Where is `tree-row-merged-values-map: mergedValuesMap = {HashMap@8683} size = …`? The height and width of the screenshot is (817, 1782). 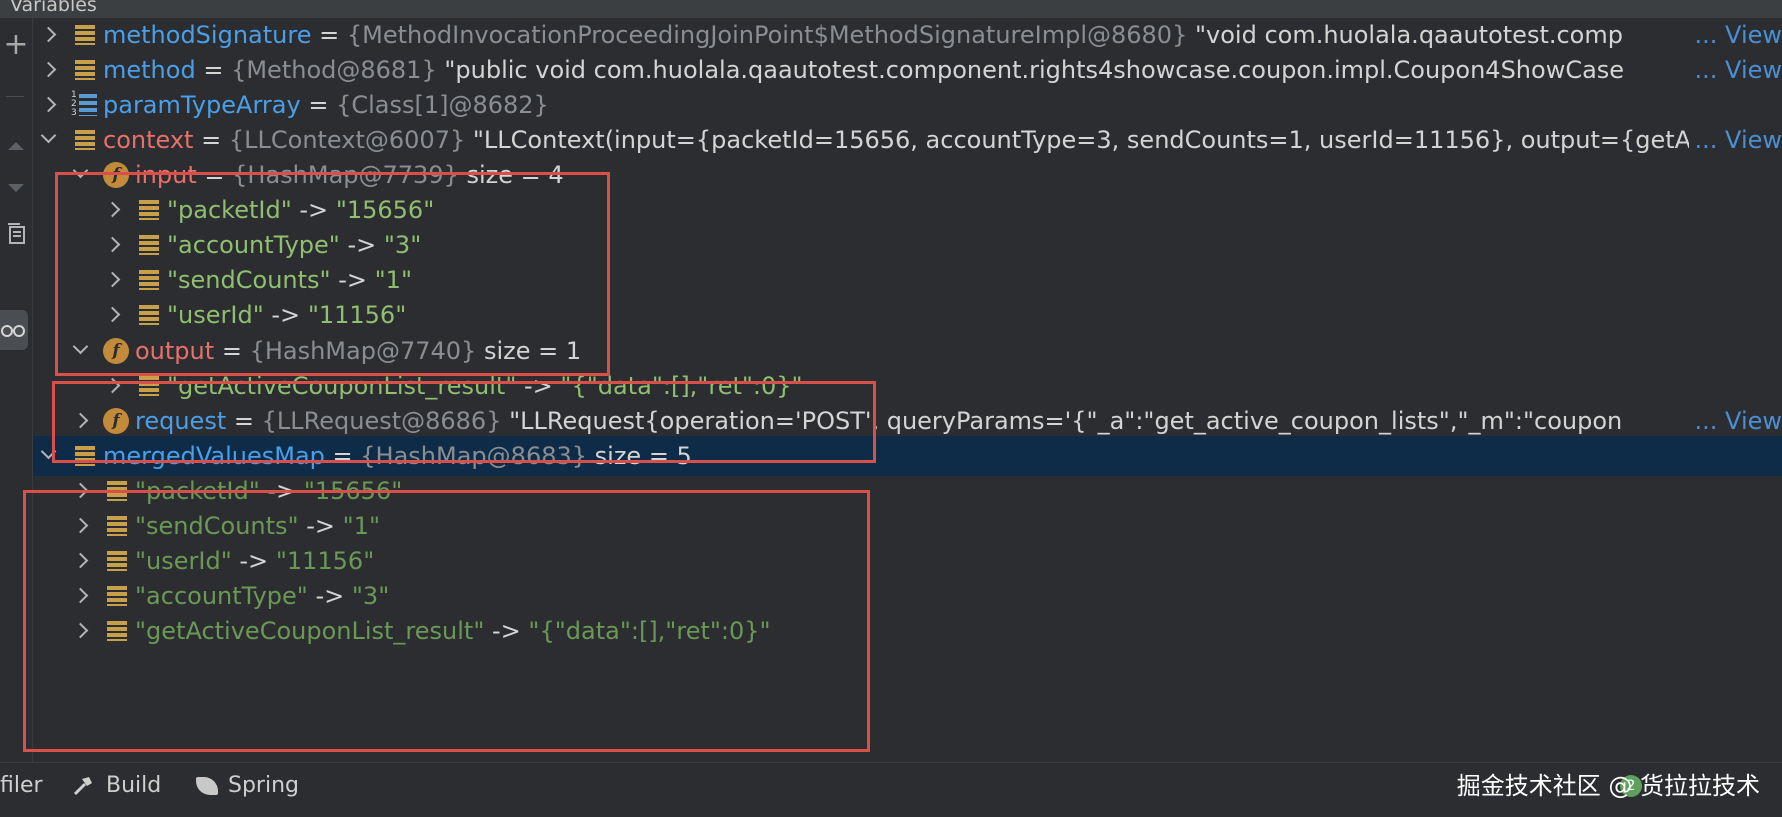
tree-row-merged-values-map: mergedValuesMap = {HashMap@8683} size = … is located at coordinates (907, 456).